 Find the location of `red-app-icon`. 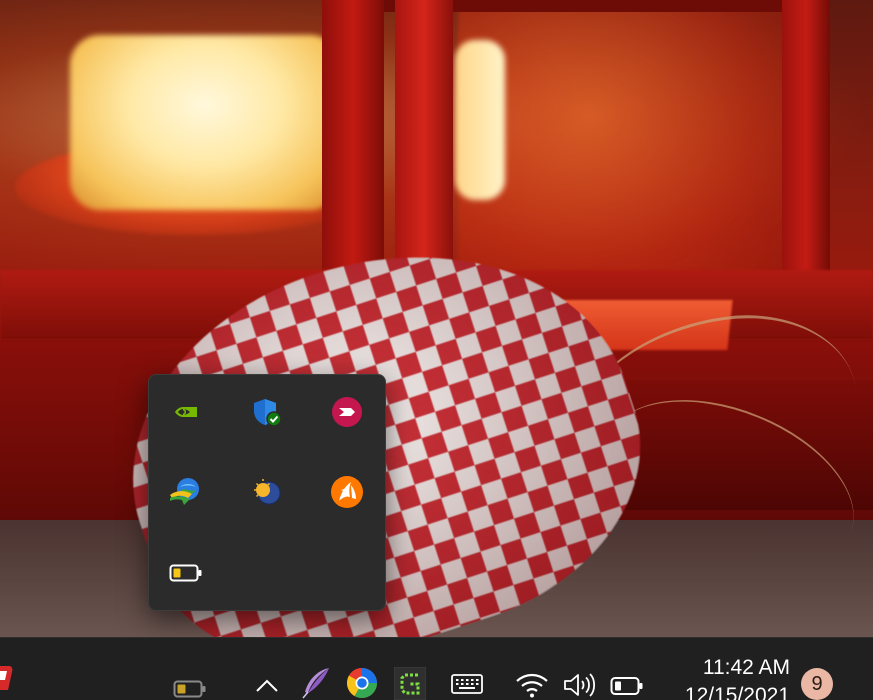

red-app-icon is located at coordinates (7, 680).